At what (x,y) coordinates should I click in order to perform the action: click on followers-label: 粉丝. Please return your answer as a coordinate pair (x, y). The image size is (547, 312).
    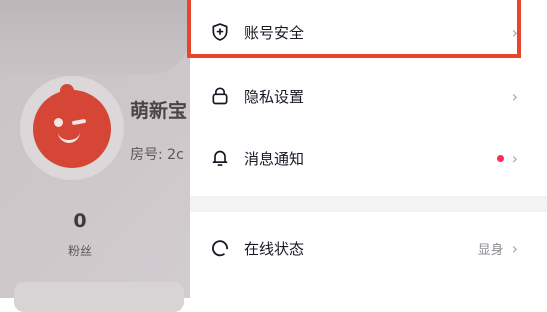
    Looking at the image, I should click on (80, 250).